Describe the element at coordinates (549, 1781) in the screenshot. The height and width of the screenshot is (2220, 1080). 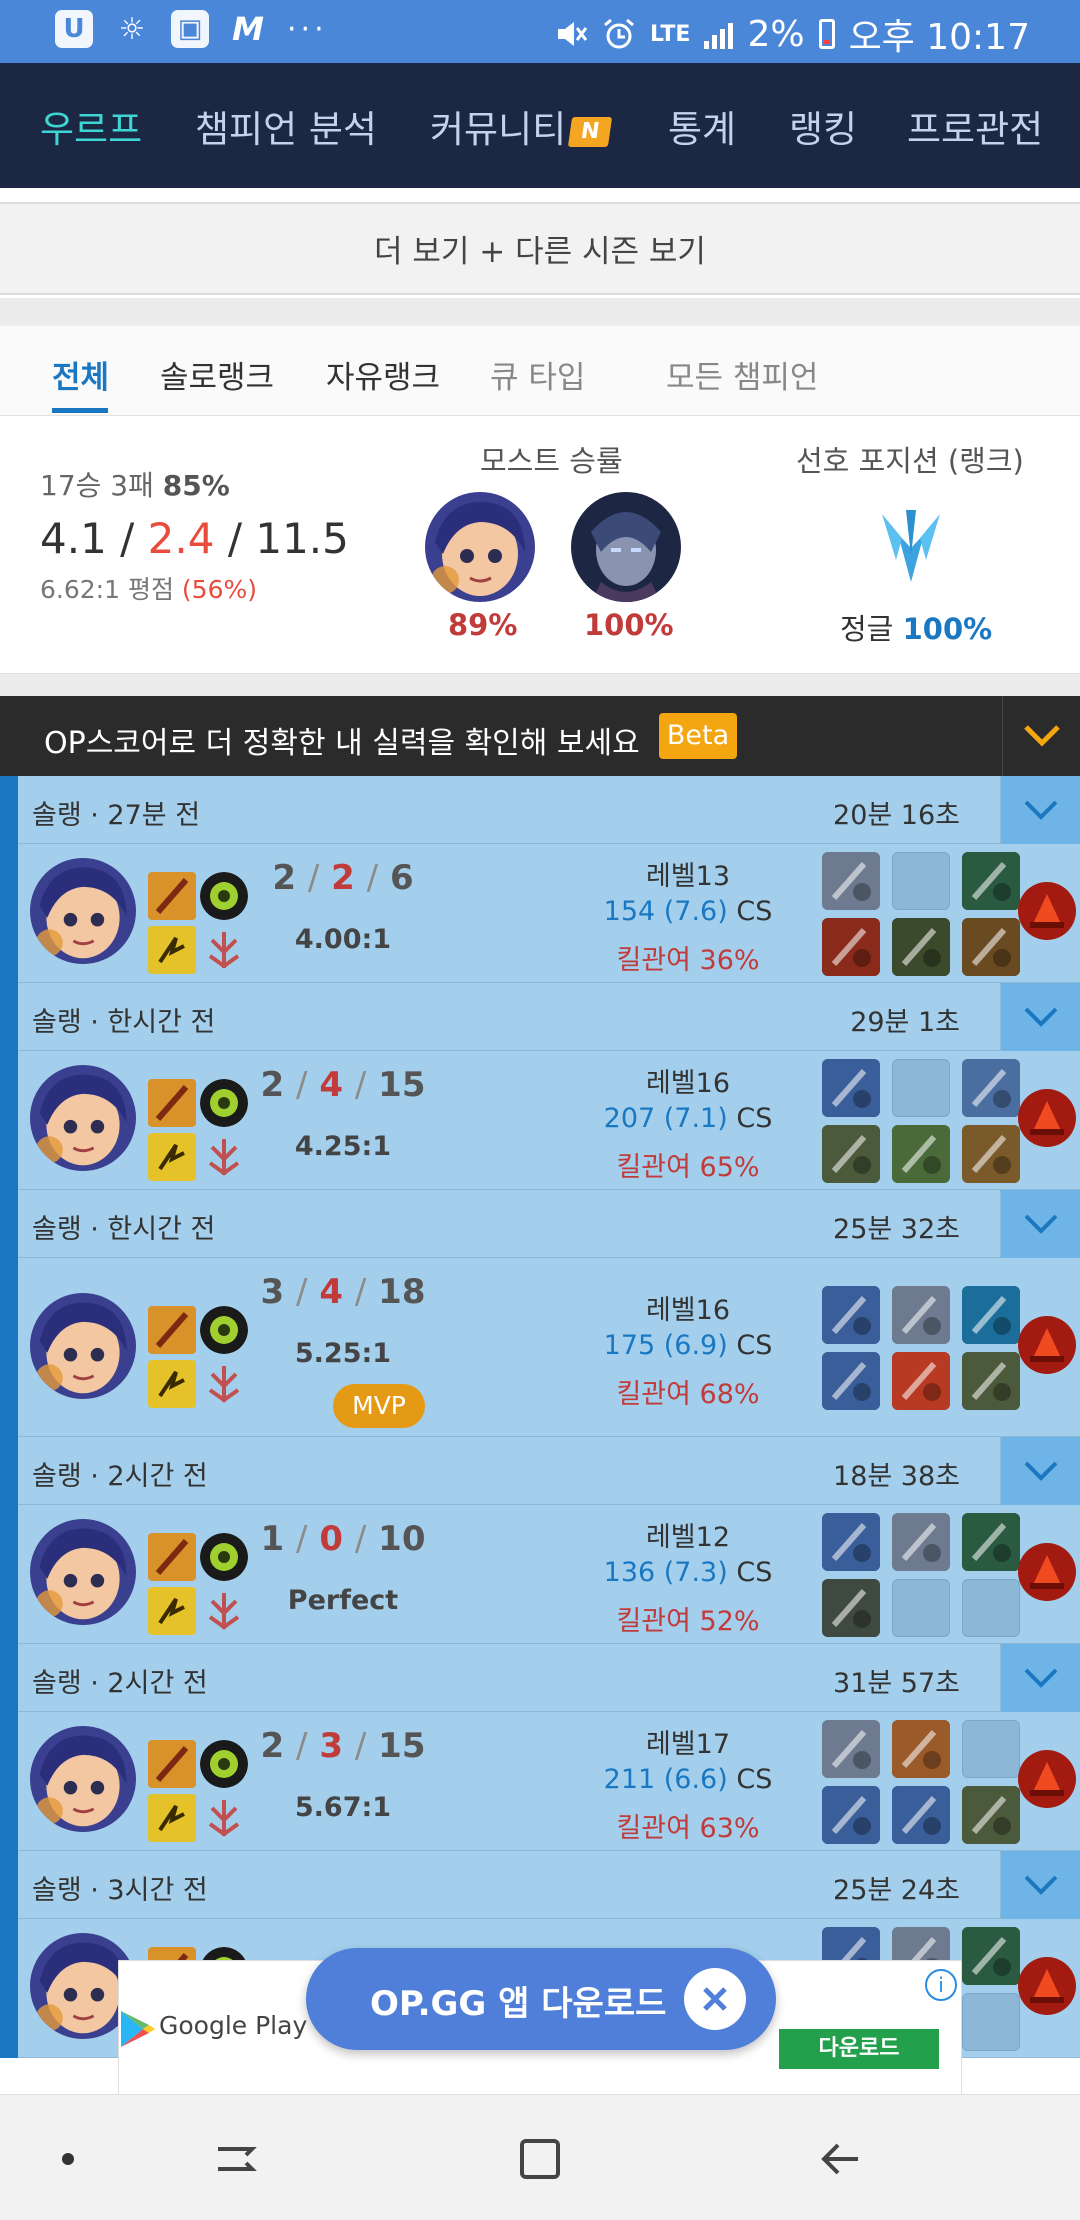
I see `match-body: 2 / 3 / 15 5.67:1 레벨17 211 (6.6) CS 킬관여 63%` at that location.